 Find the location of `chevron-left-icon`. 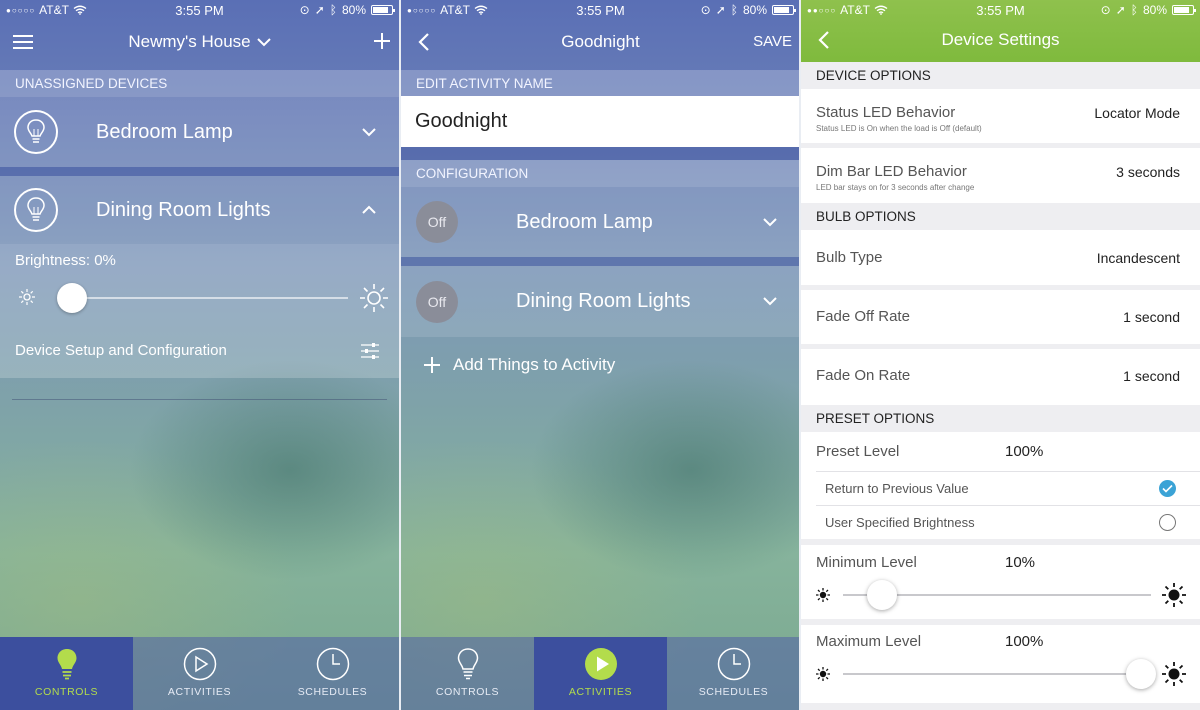

chevron-left-icon is located at coordinates (823, 40).